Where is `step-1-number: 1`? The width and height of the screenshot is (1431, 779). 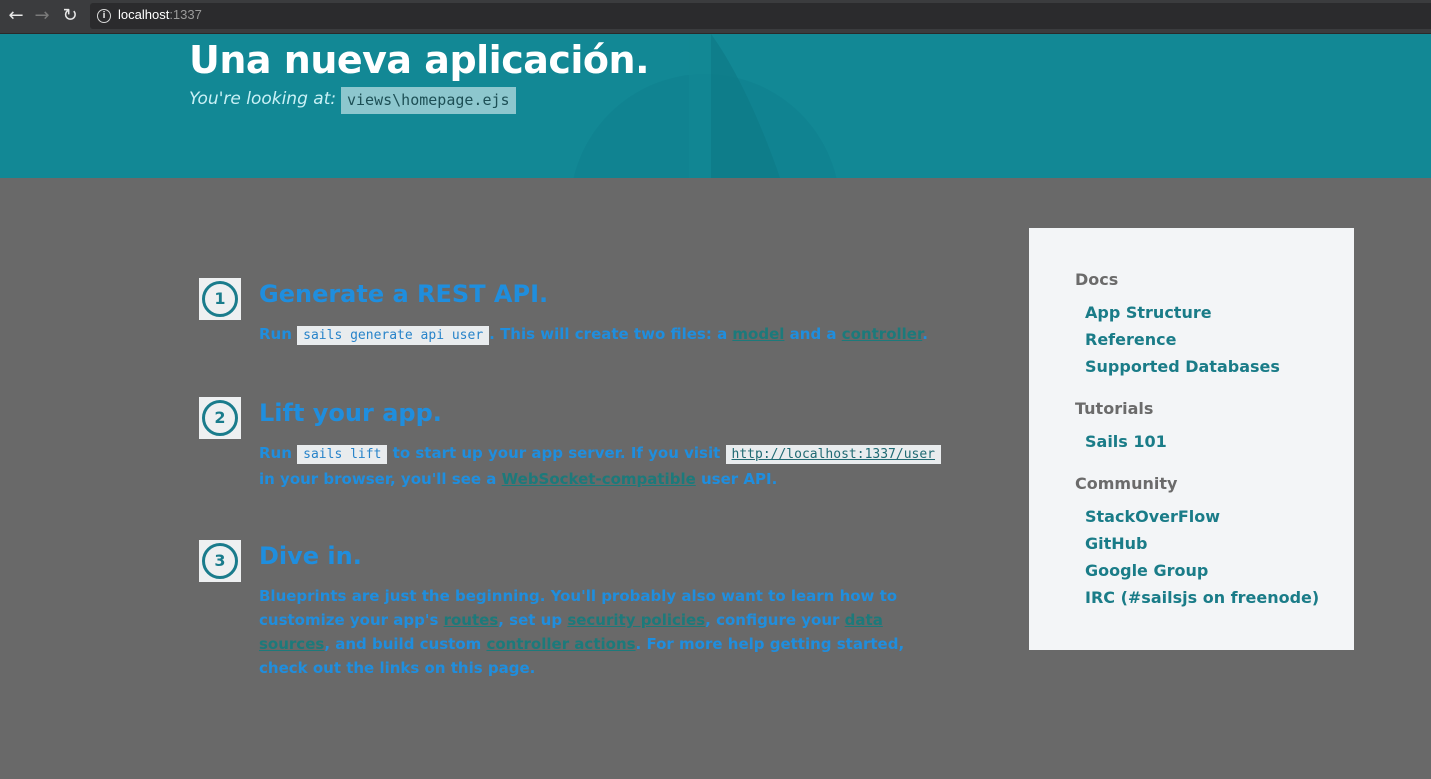 step-1-number: 1 is located at coordinates (220, 299).